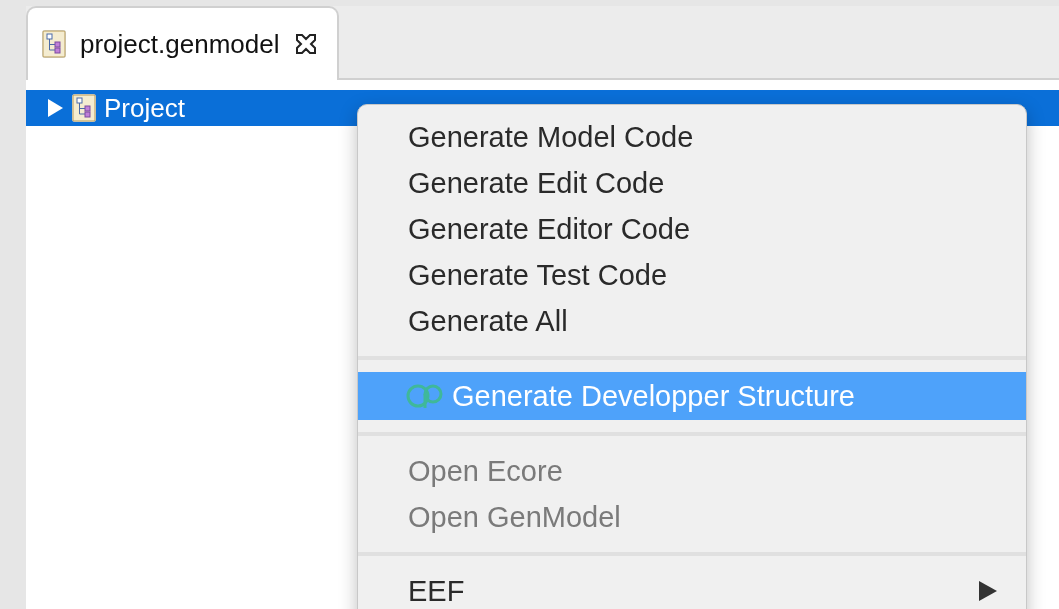 The height and width of the screenshot is (609, 1059). Describe the element at coordinates (84, 108) in the screenshot. I see `tree-node-icon` at that location.